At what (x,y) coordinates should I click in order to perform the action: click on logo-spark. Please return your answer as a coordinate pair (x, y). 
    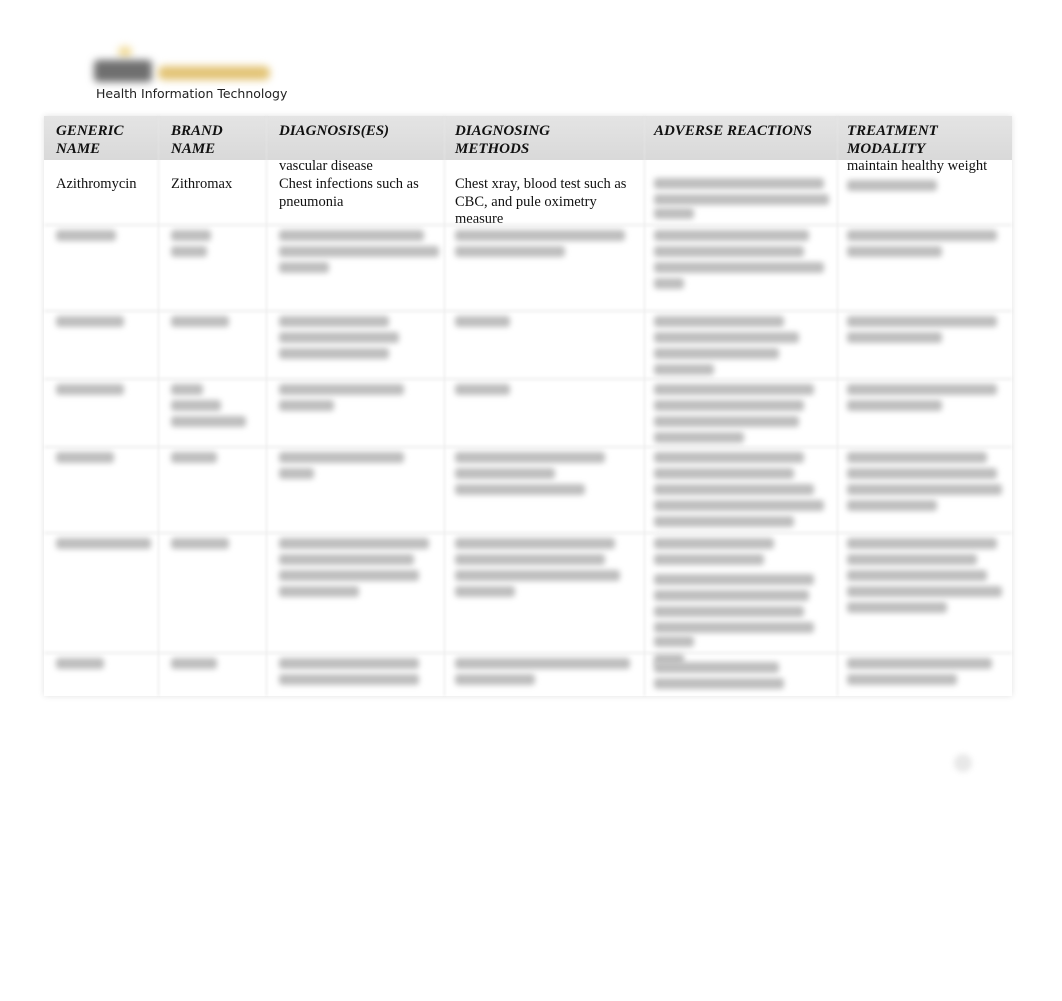
    Looking at the image, I should click on (125, 52).